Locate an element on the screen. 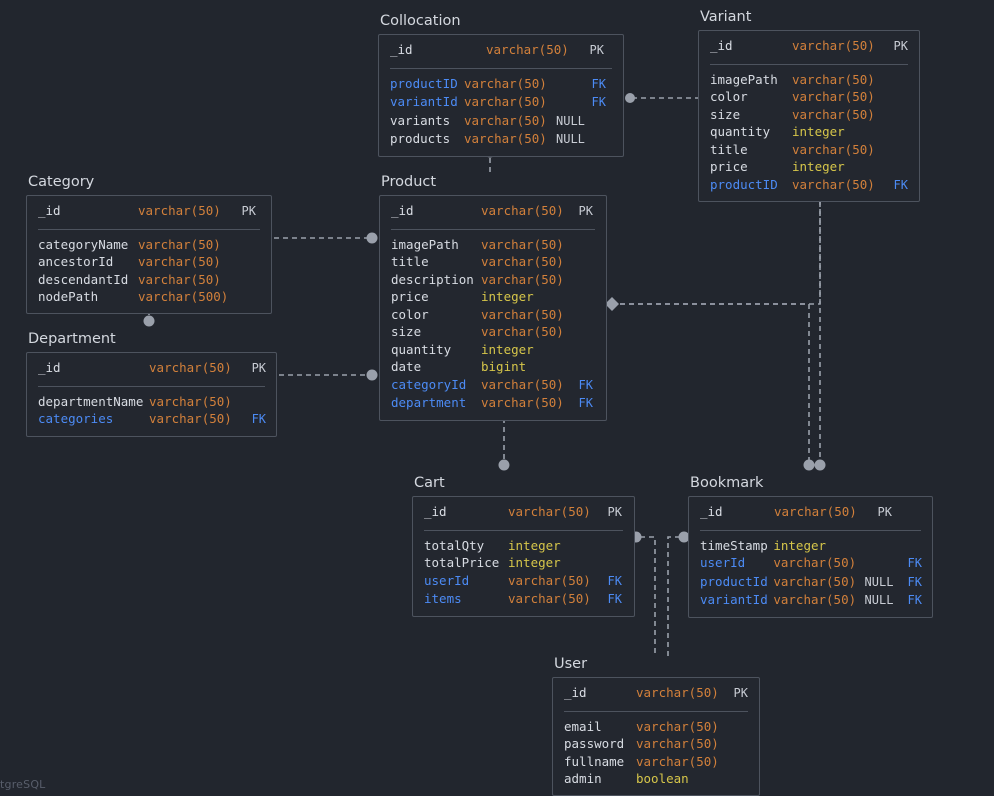 This screenshot has width=994, height=796. link-bookmark-user is located at coordinates (673, 596).